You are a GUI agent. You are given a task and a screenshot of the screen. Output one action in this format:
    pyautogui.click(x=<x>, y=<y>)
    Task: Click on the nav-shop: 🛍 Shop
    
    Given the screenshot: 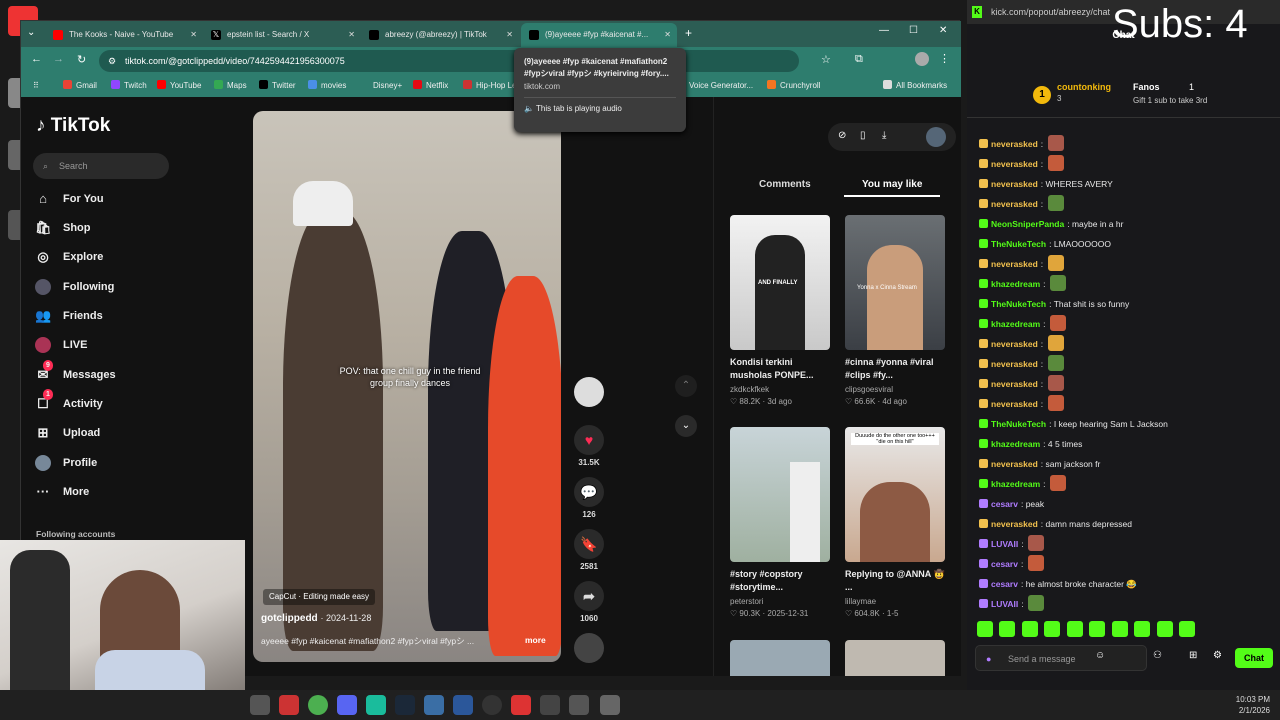 What is the action you would take?
    pyautogui.click(x=63, y=228)
    